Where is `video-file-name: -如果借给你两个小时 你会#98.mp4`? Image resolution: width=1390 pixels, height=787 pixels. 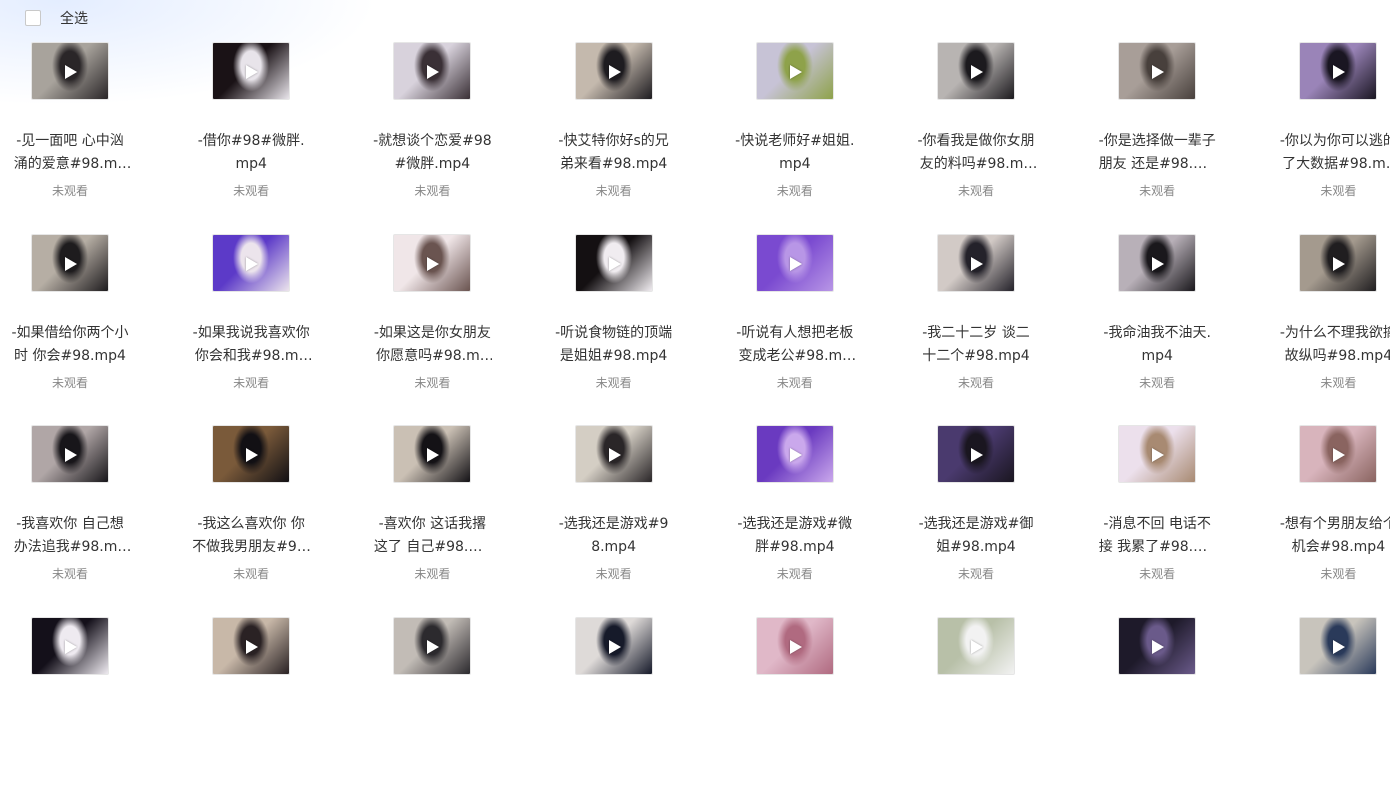
video-file-name: -如果借给你两个小时 你会#98.mp4 is located at coordinates (70, 345).